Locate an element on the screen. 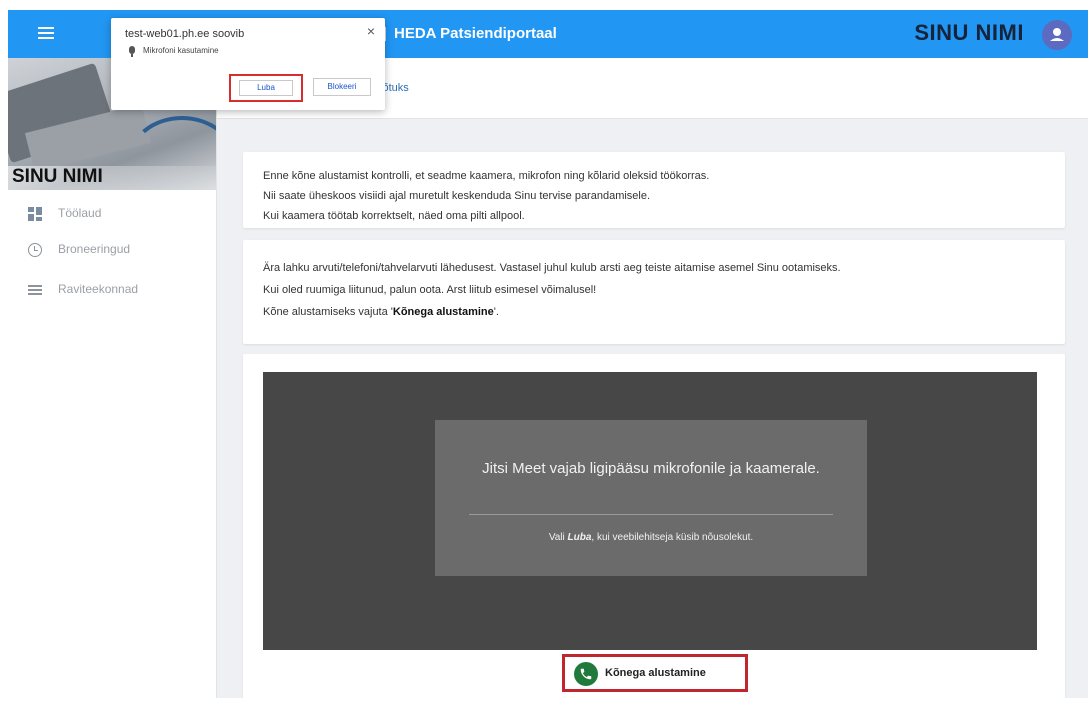 The height and width of the screenshot is (702, 1092). avatar is located at coordinates (1057, 35).